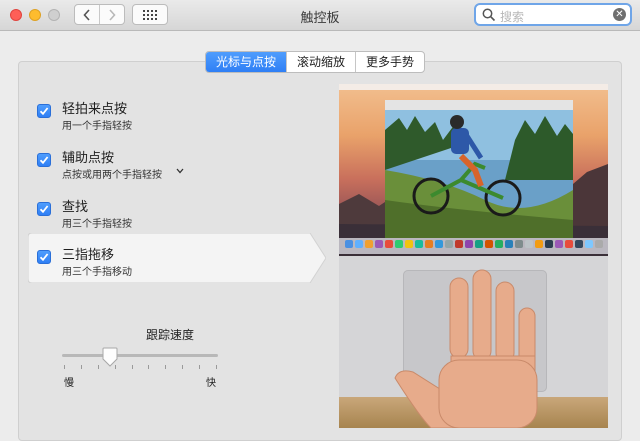 This screenshot has height=441, width=640. Describe the element at coordinates (97, 224) in the screenshot. I see `option-subtitle: 用三个手指轻按` at that location.